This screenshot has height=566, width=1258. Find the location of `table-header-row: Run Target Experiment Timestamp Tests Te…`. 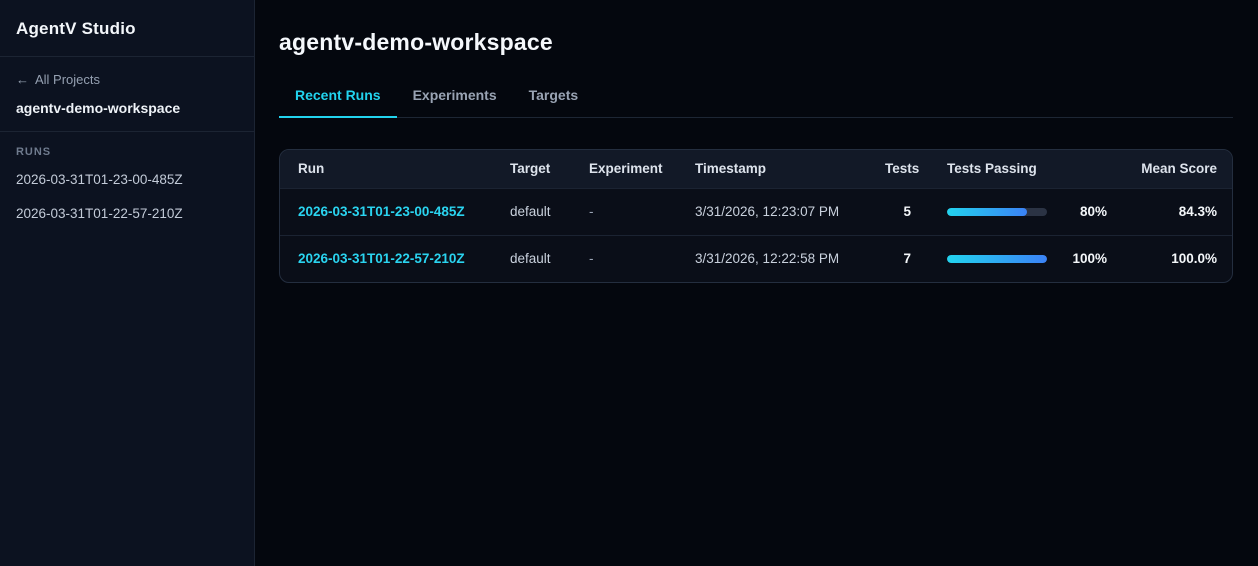

table-header-row: Run Target Experiment Timestamp Tests Te… is located at coordinates (756, 169).